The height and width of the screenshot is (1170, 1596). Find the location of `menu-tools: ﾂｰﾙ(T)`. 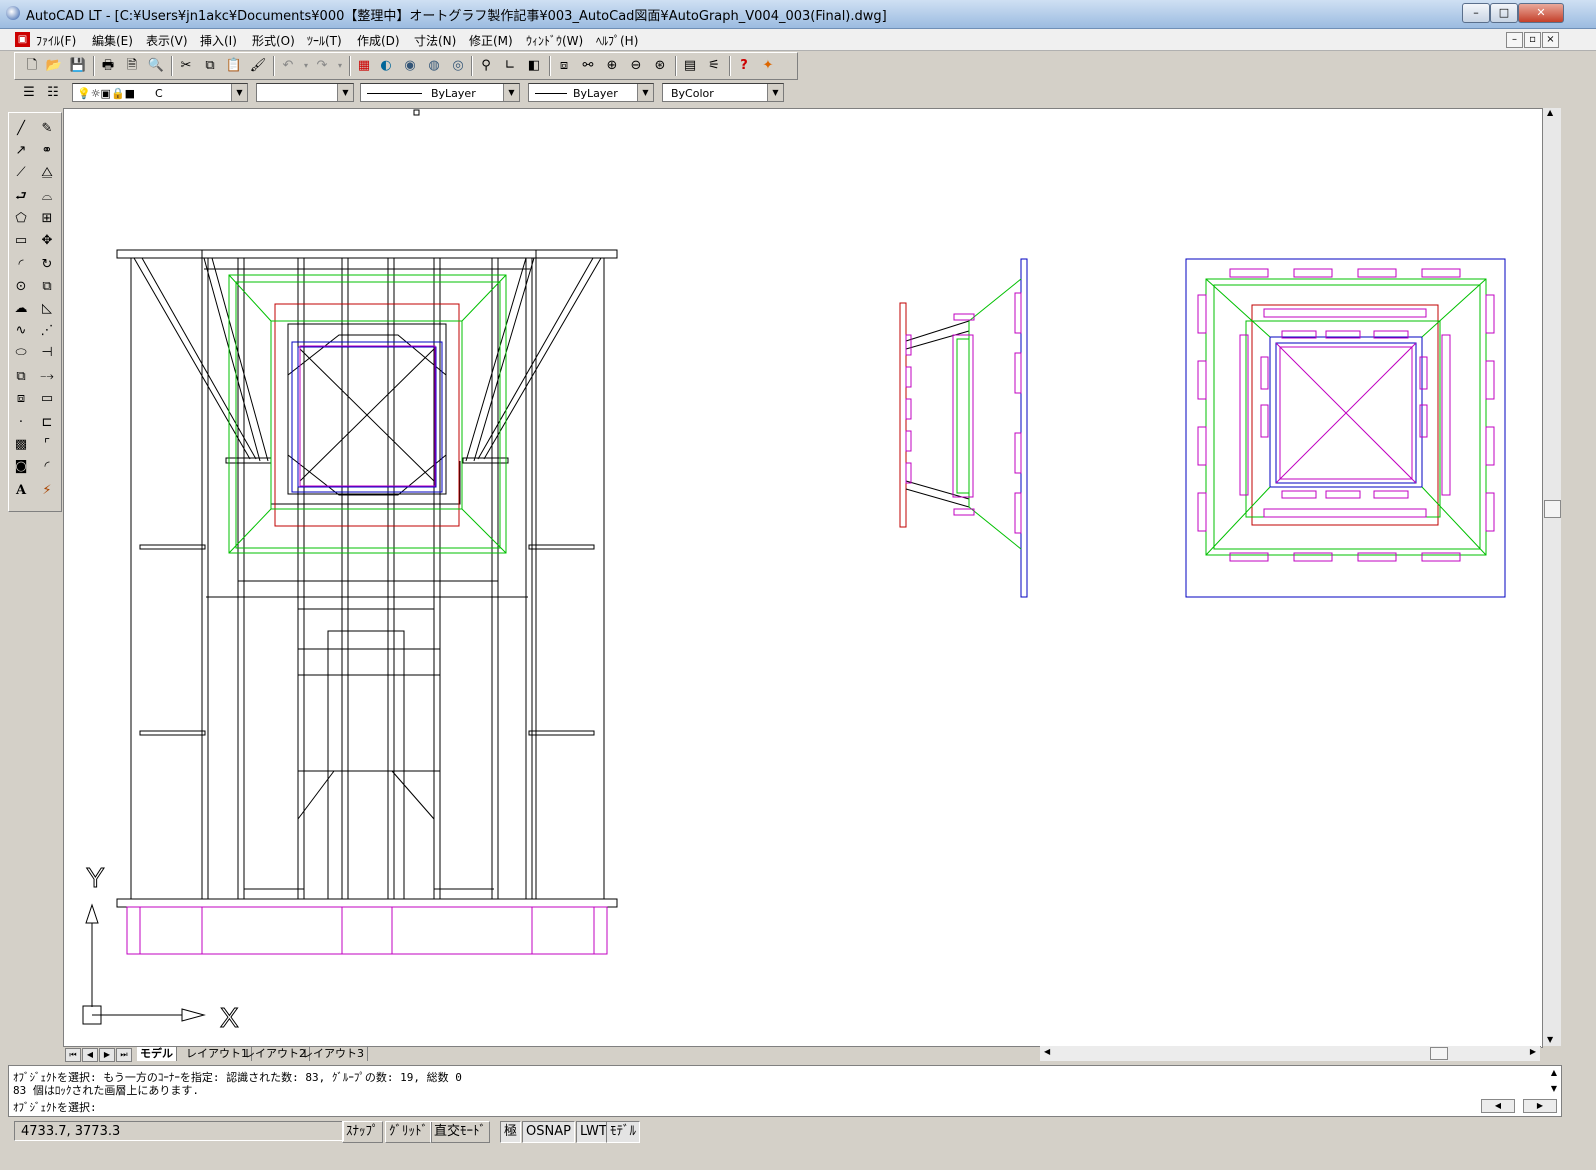

menu-tools: ﾂｰﾙ(T) is located at coordinates (324, 40).